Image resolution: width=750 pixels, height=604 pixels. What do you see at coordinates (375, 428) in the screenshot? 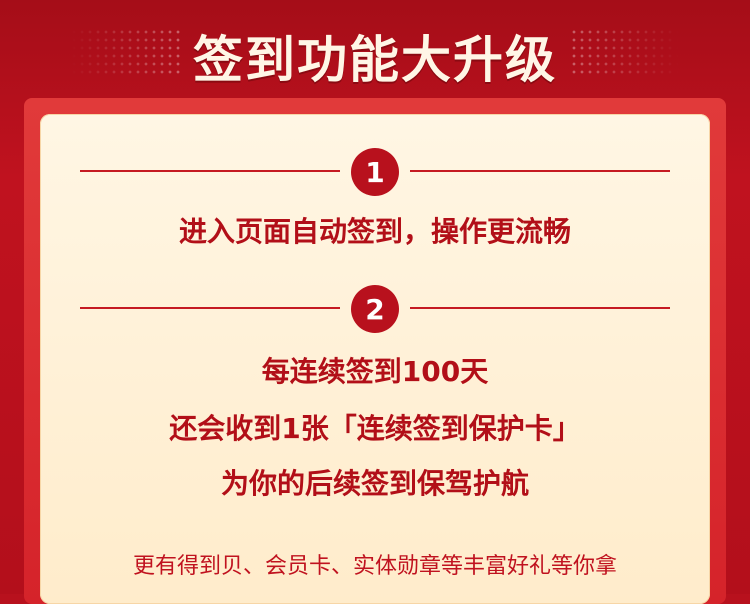
I see `step-2-line-2: 还会收到1张「连续签到保护卡」` at bounding box center [375, 428].